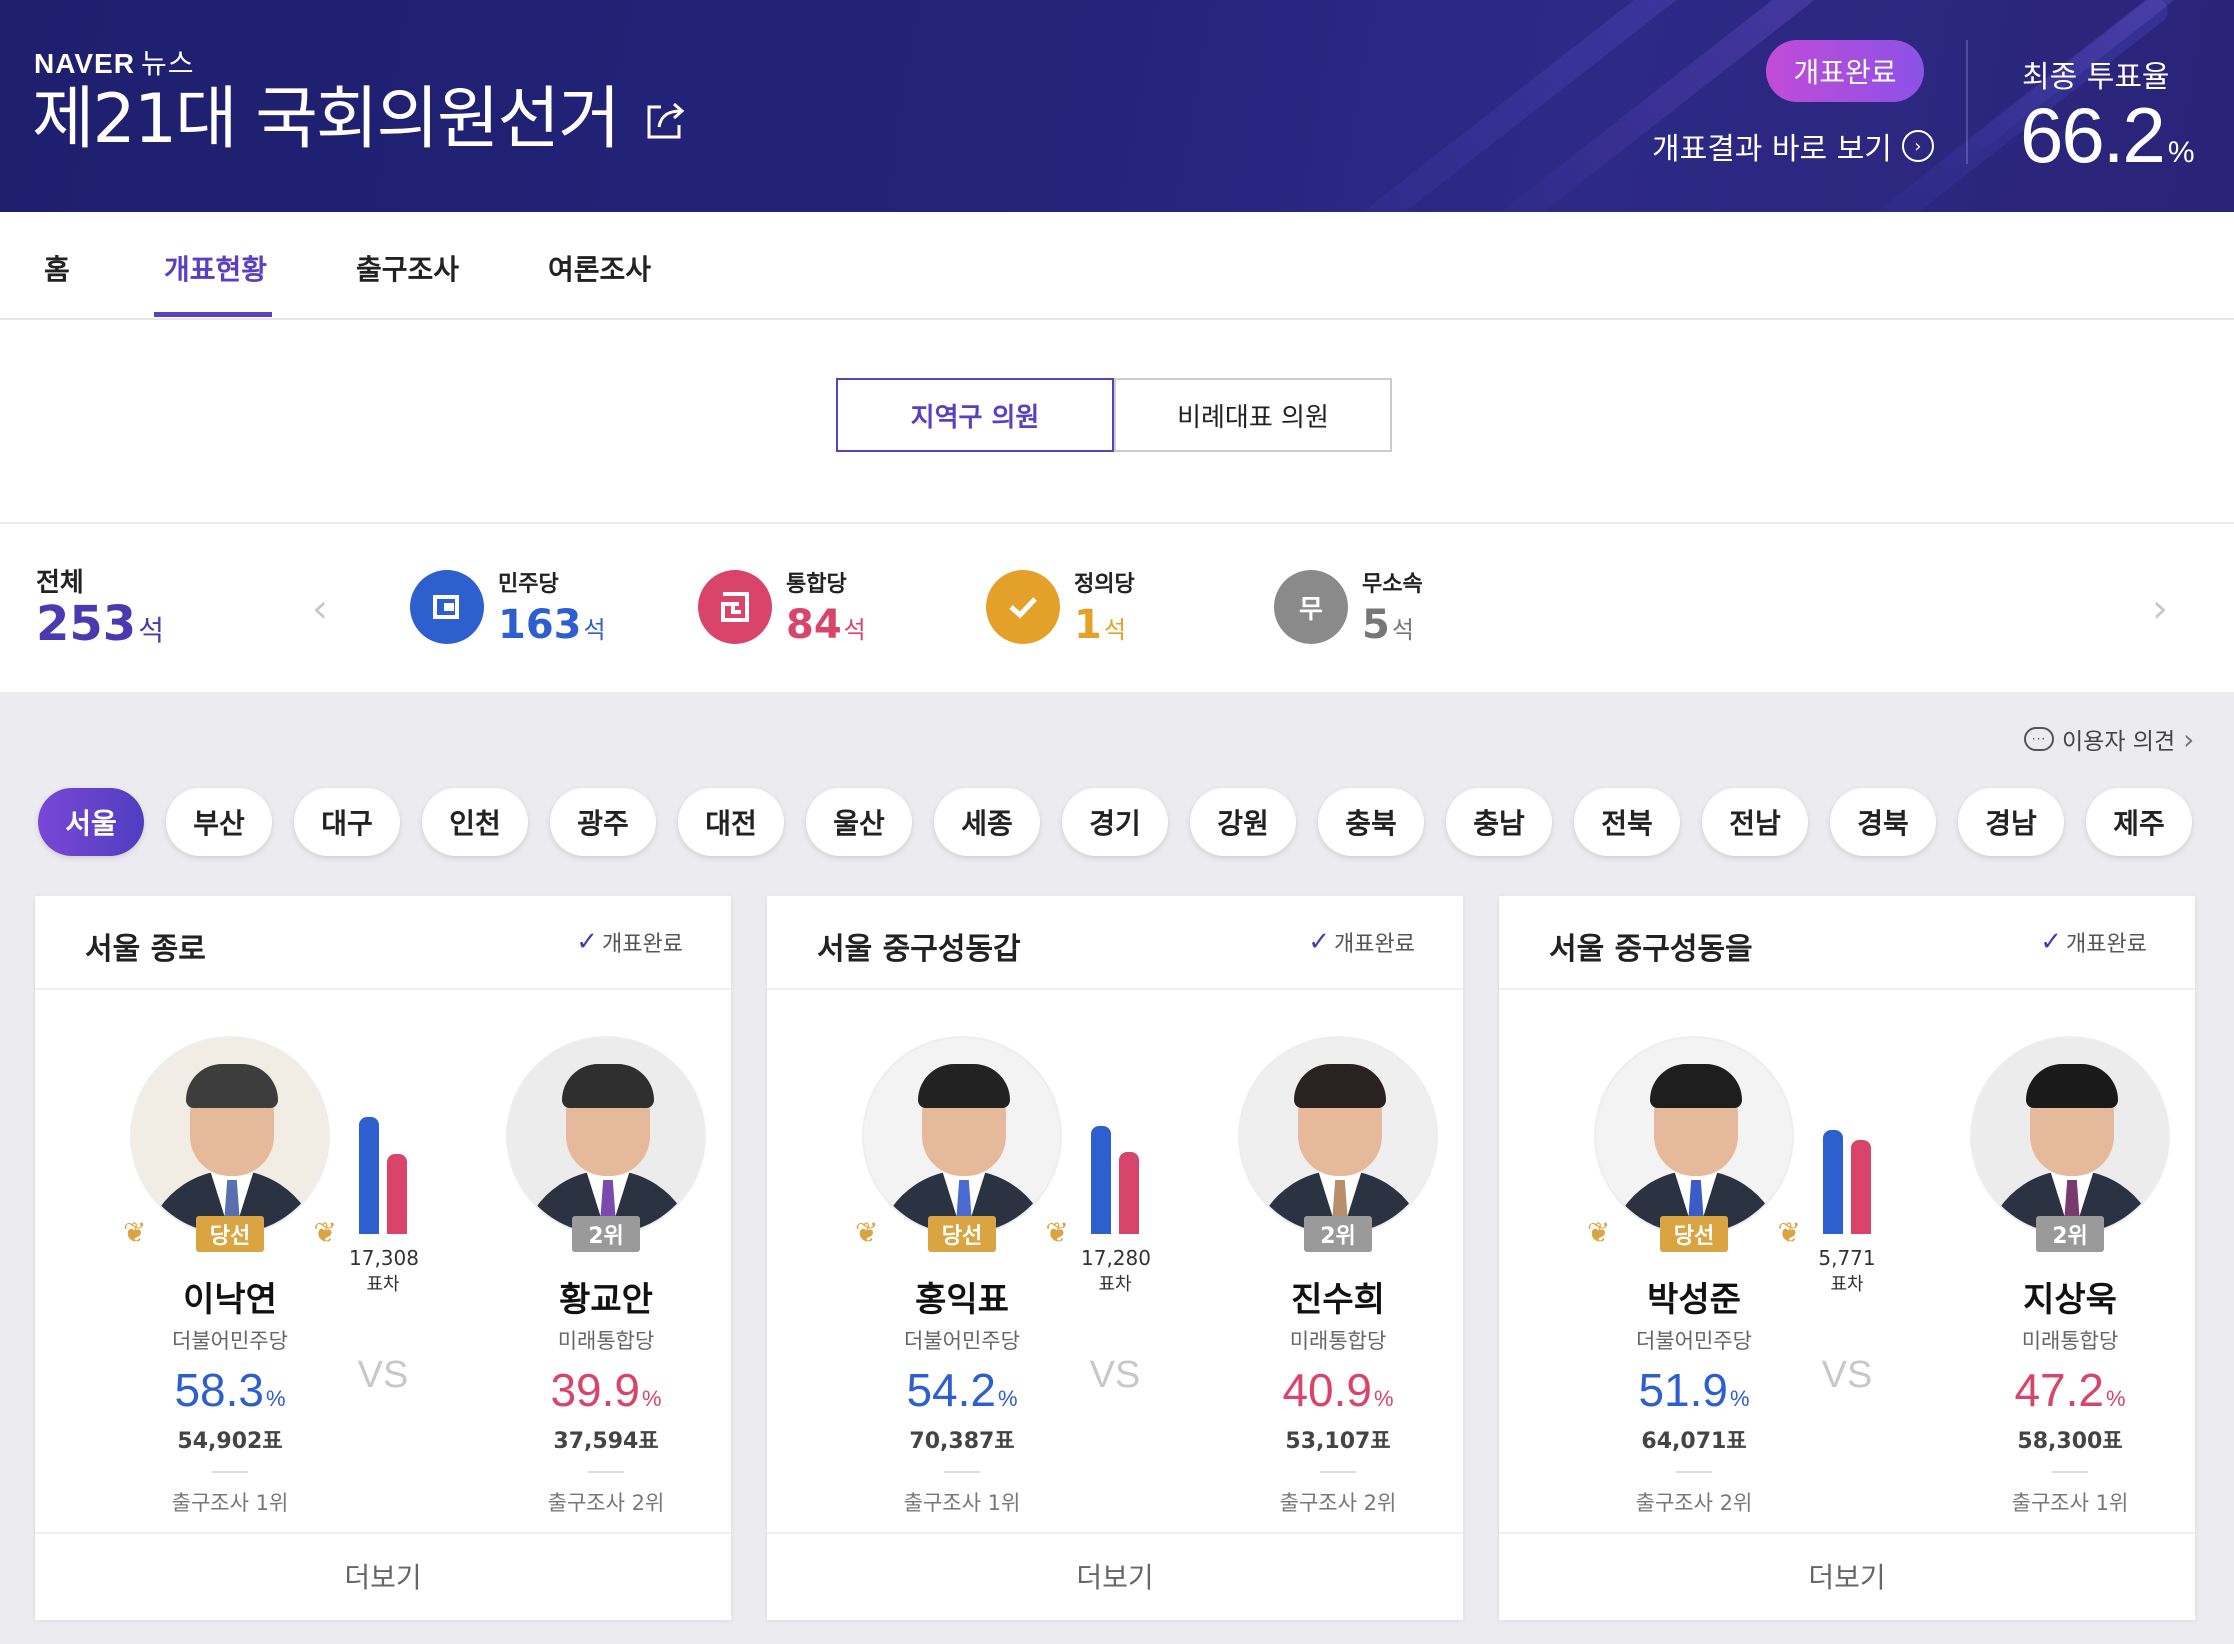  Describe the element at coordinates (215, 268) in the screenshot. I see `tab-count-status: 개표현황` at that location.